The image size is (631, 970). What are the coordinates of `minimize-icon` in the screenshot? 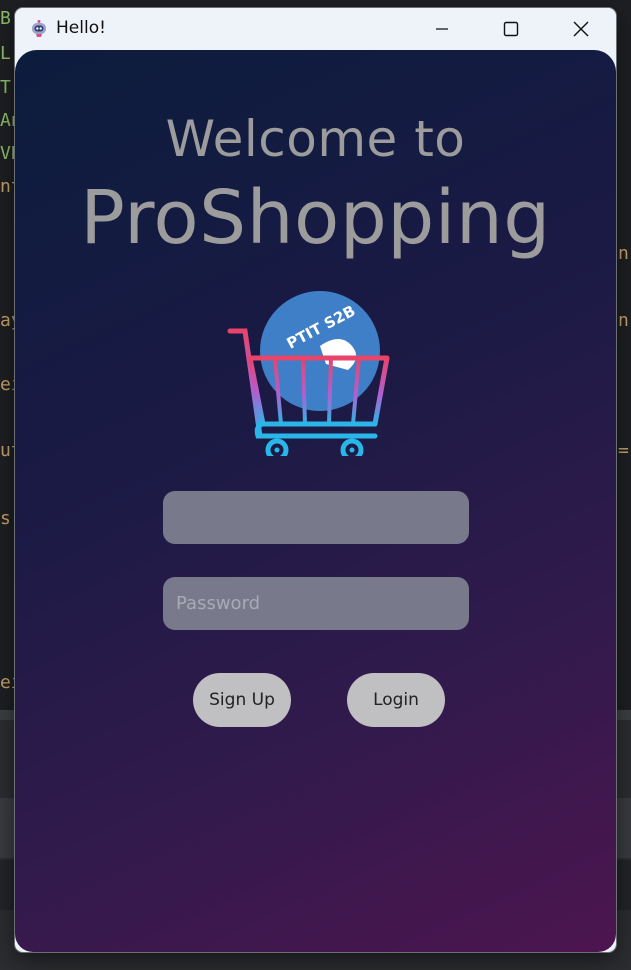 It's located at (442, 29).